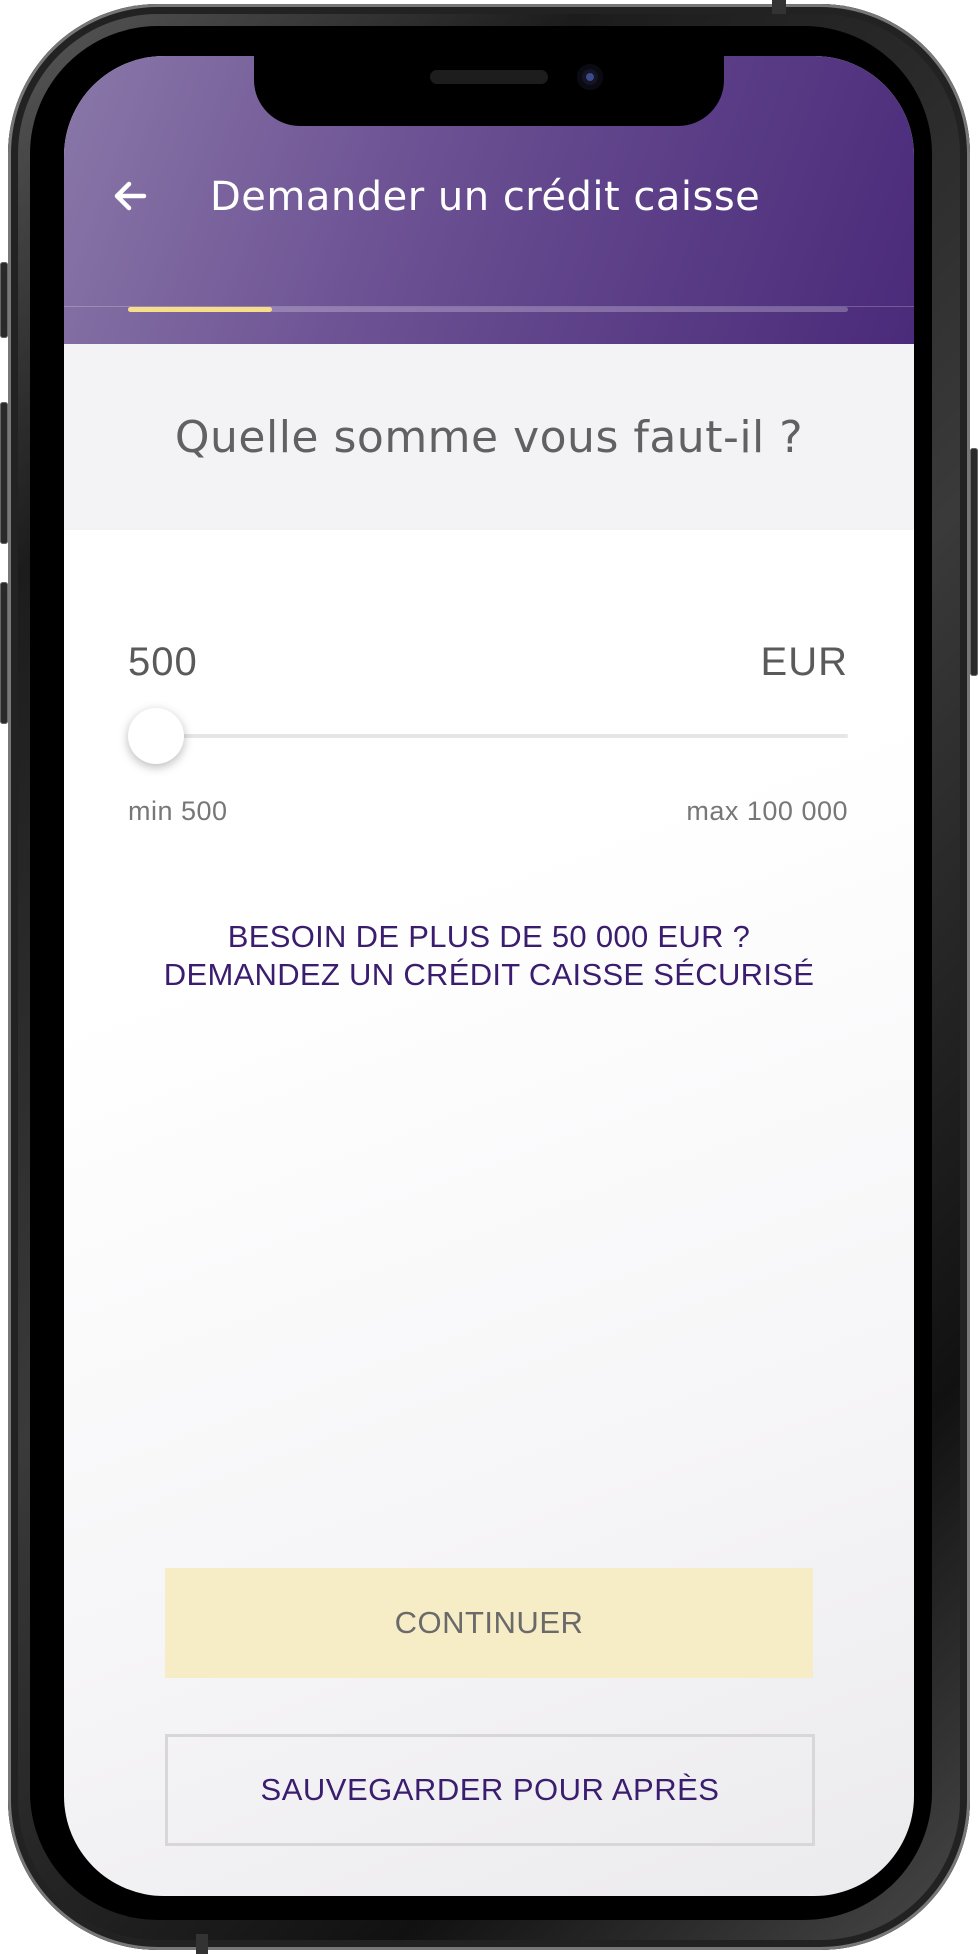 The height and width of the screenshot is (1954, 978). I want to click on front-camera-icon, so click(590, 77).